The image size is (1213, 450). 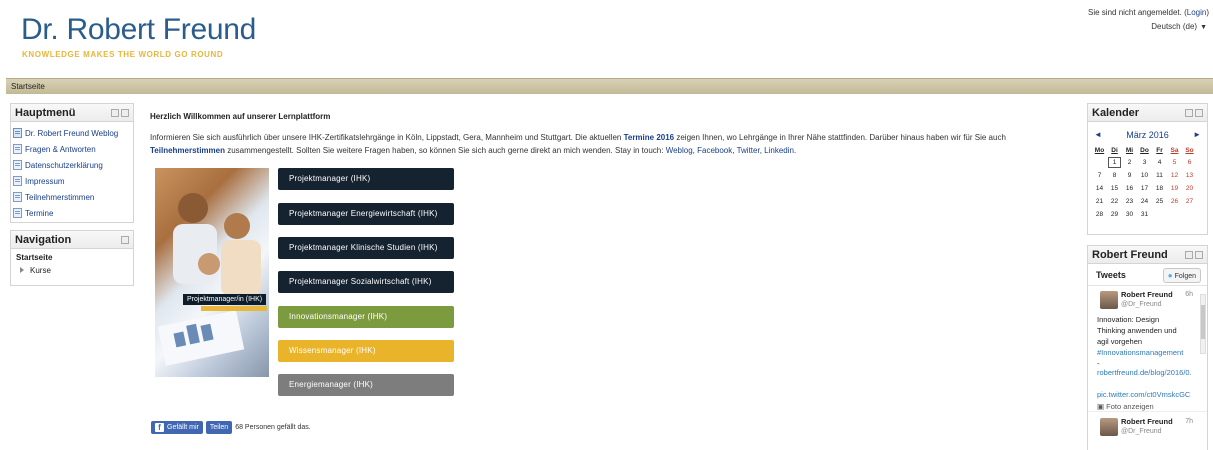 What do you see at coordinates (1189, 201) in the screenshot?
I see `calendar-day: 27` at bounding box center [1189, 201].